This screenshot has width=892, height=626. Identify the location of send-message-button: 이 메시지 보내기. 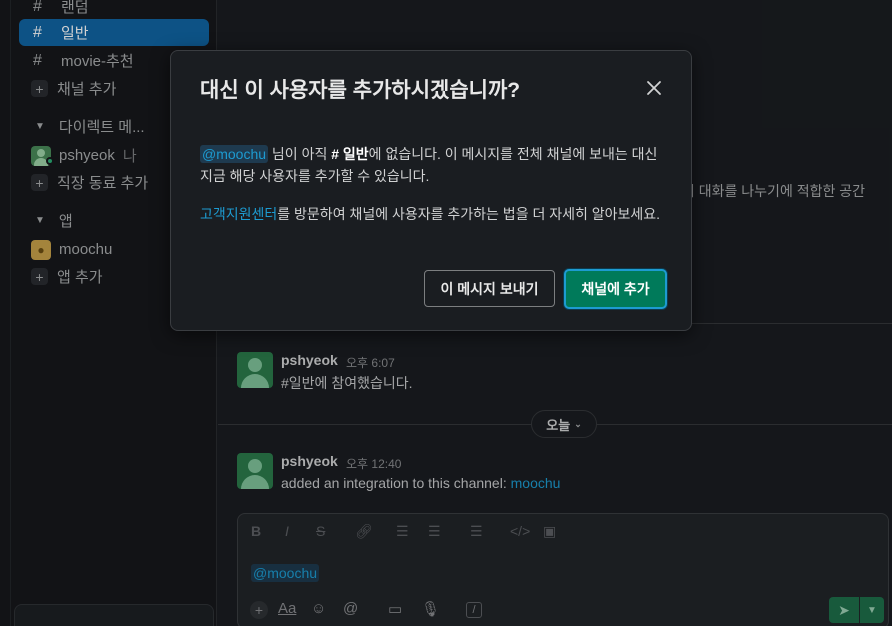
(489, 288).